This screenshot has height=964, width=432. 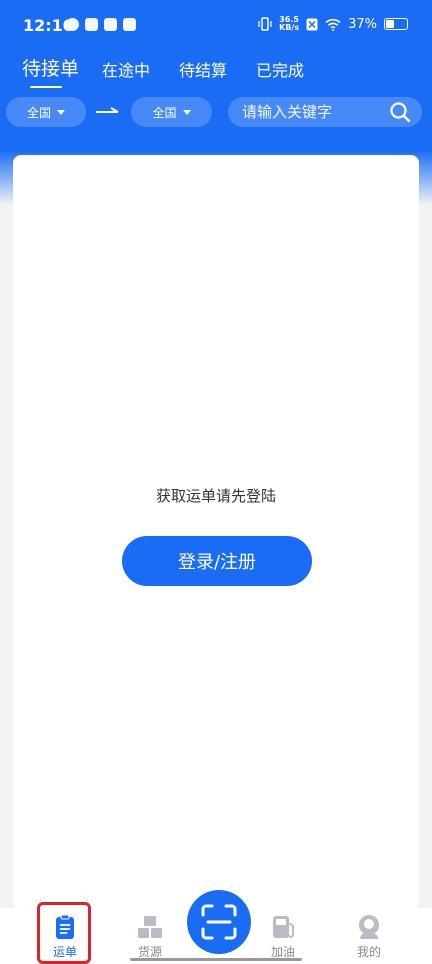 I want to click on tab-pending-settlement: 待结算, so click(x=203, y=69).